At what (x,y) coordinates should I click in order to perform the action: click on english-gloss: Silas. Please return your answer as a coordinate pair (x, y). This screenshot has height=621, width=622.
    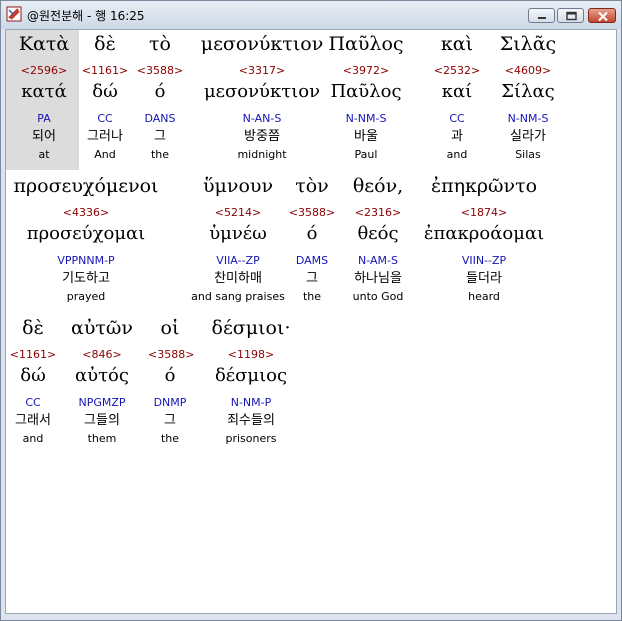
    Looking at the image, I should click on (528, 154).